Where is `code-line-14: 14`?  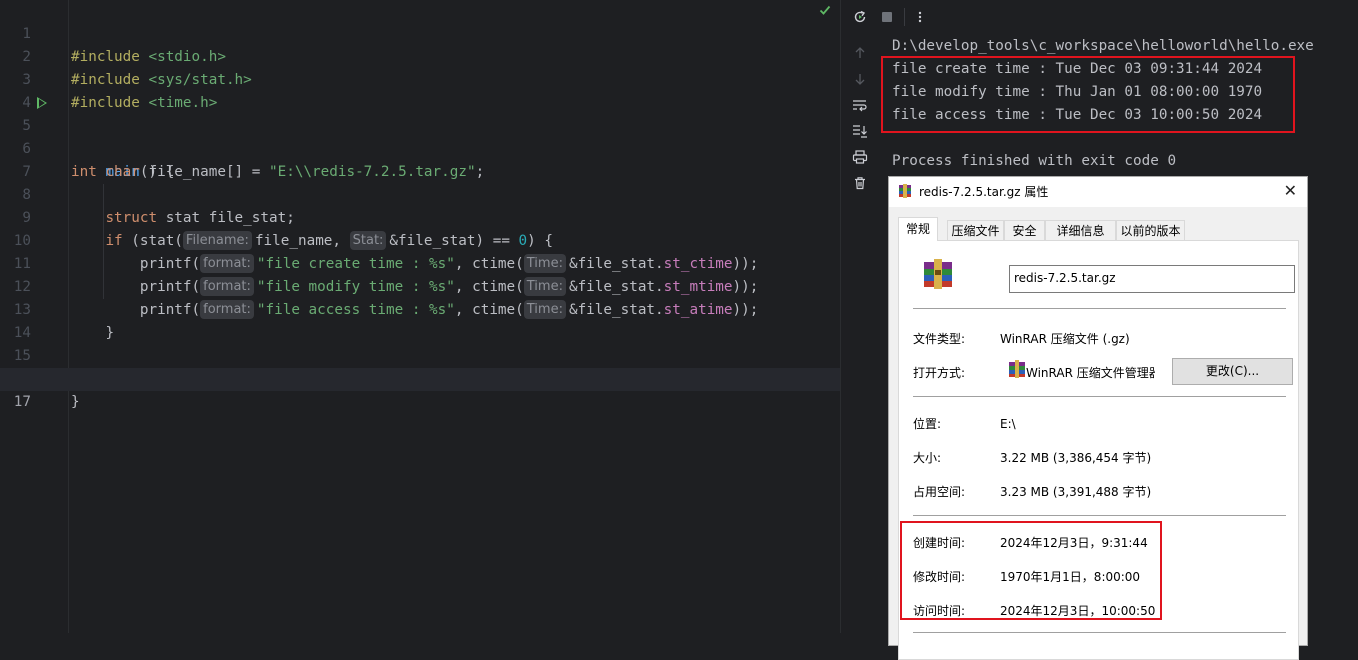 code-line-14: 14 is located at coordinates (420, 320).